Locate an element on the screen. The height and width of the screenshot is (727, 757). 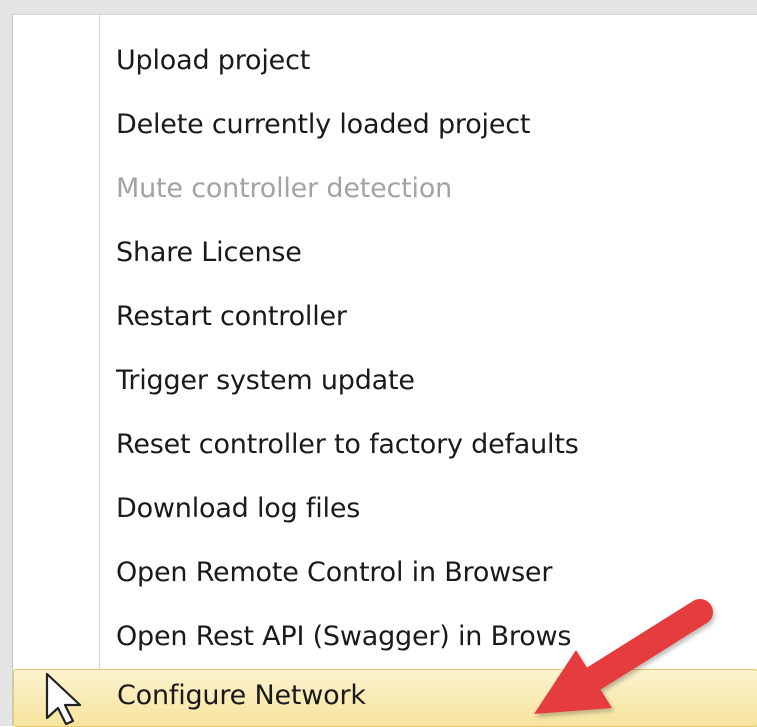
menu-item-label: Configure Network is located at coordinates (241, 696).